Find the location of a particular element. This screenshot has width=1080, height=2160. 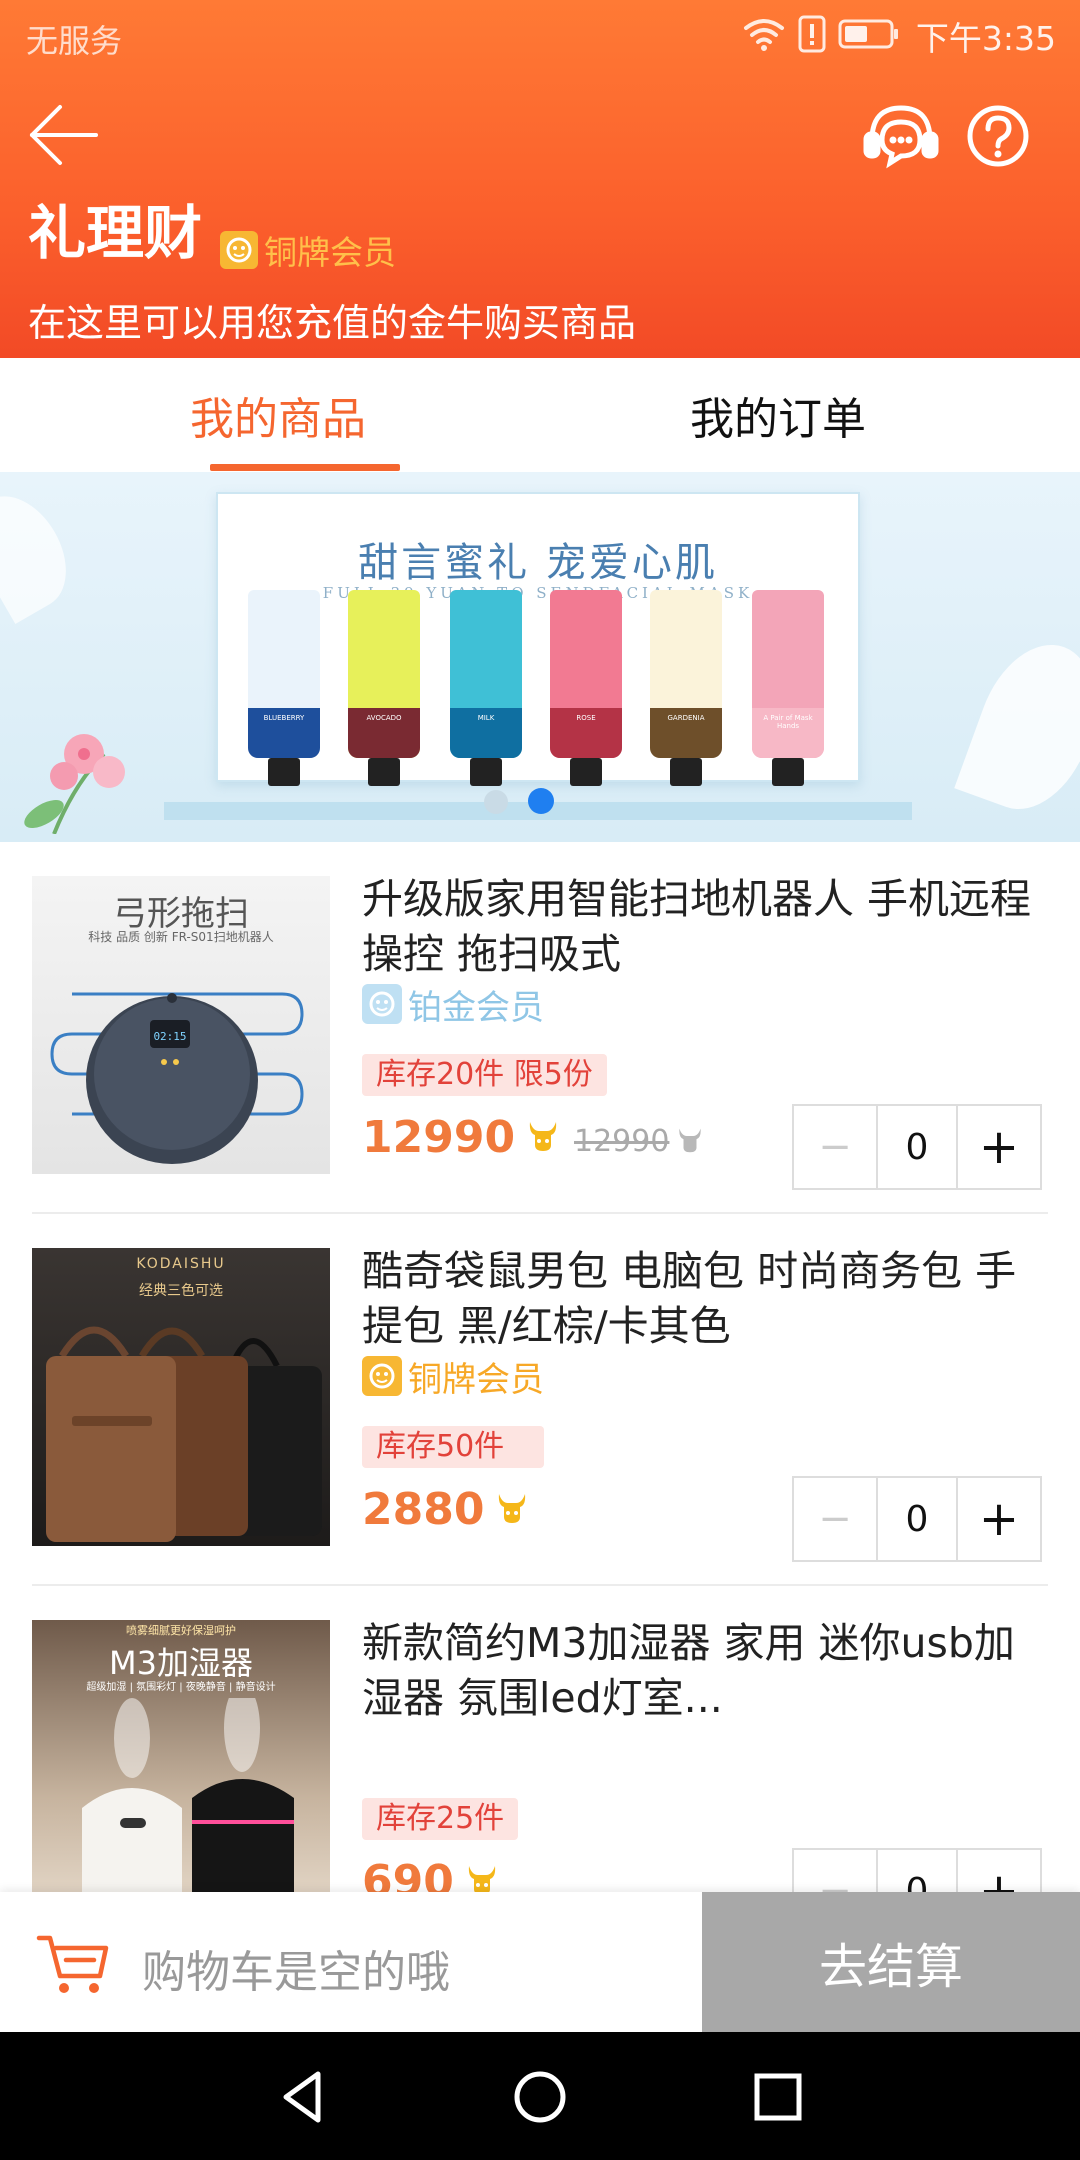

checkout-label: 去结算 is located at coordinates (890, 1967).